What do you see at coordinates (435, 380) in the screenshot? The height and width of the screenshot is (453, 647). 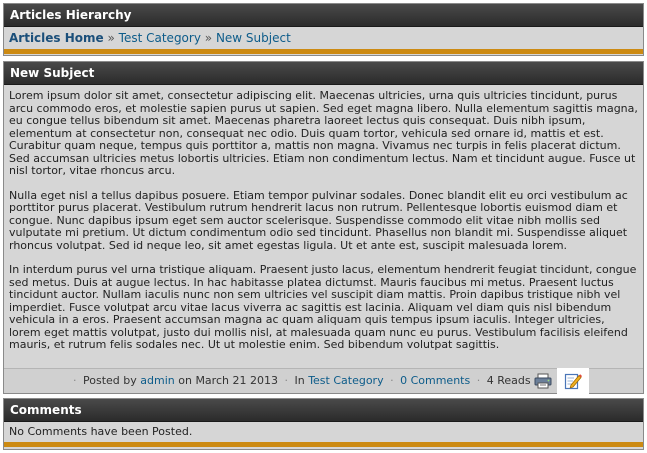 I see `comments-link: 0 Comments` at bounding box center [435, 380].